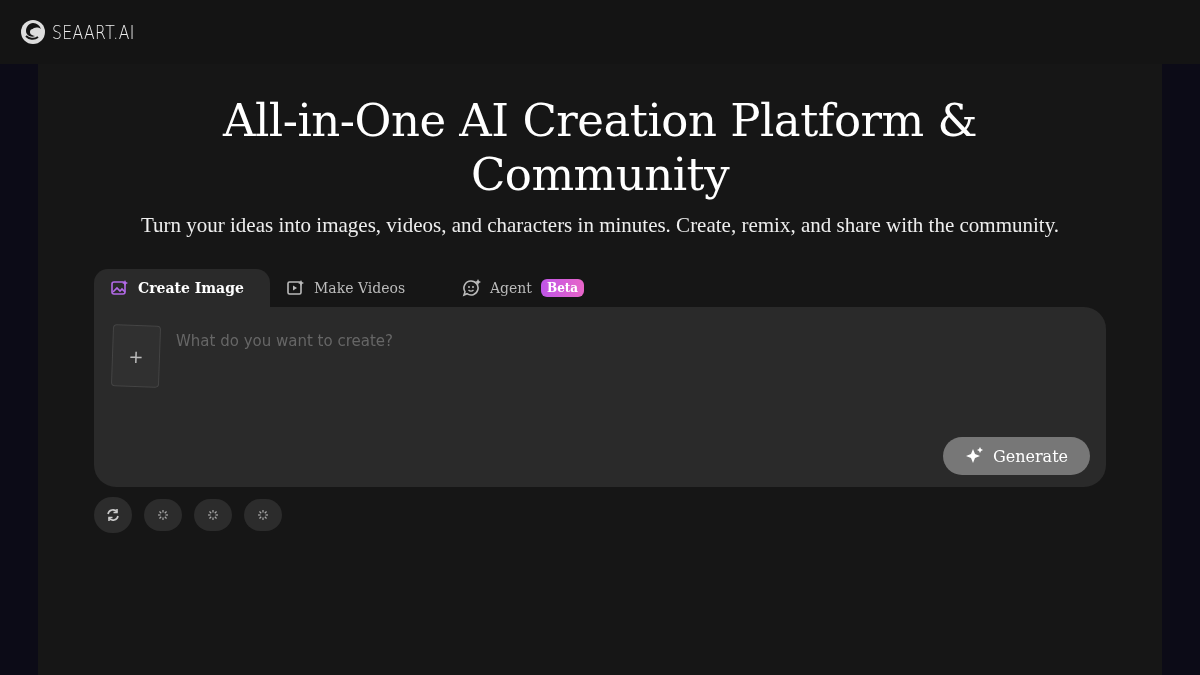 This screenshot has height=675, width=1200. Describe the element at coordinates (93, 32) in the screenshot. I see `logo-text: SEAART.AI` at that location.